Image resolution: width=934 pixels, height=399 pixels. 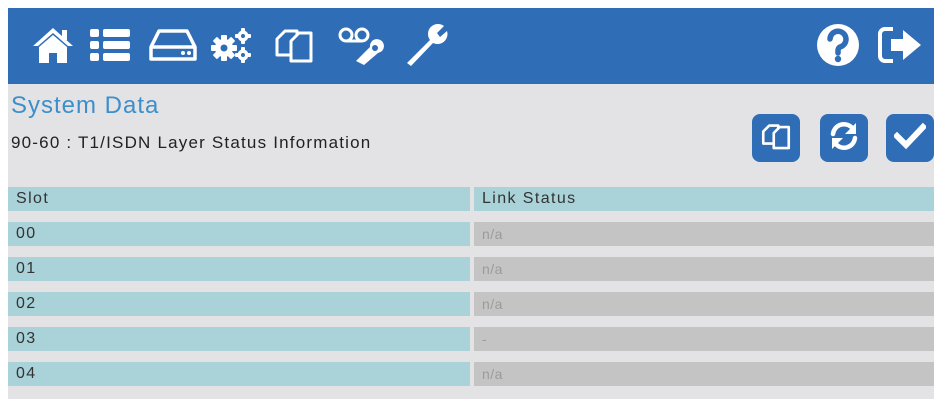 What do you see at coordinates (471, 339) in the screenshot?
I see `table-row: 03 -` at bounding box center [471, 339].